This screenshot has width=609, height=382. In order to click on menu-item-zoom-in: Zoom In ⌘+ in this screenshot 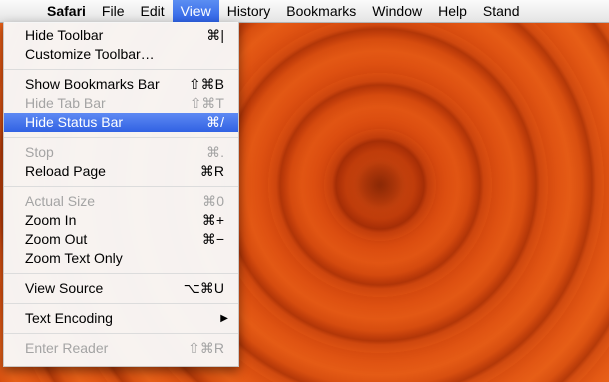, I will do `click(121, 220)`.